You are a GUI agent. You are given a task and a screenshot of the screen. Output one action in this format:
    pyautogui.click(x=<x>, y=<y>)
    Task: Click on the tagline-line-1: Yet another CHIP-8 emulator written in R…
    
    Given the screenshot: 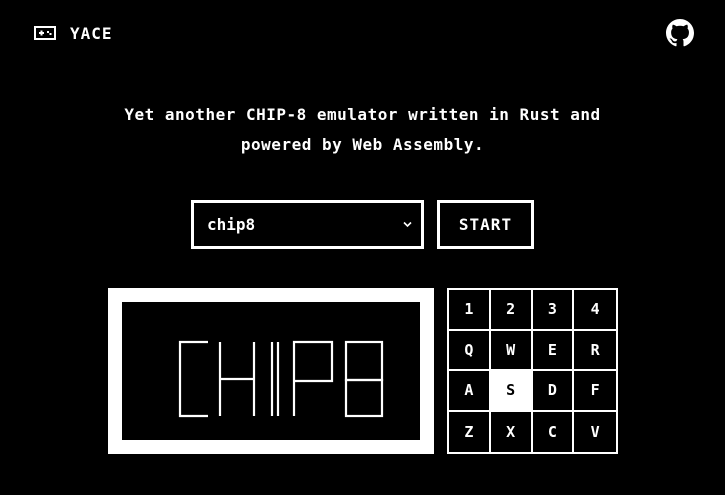 What is the action you would take?
    pyautogui.click(x=362, y=114)
    